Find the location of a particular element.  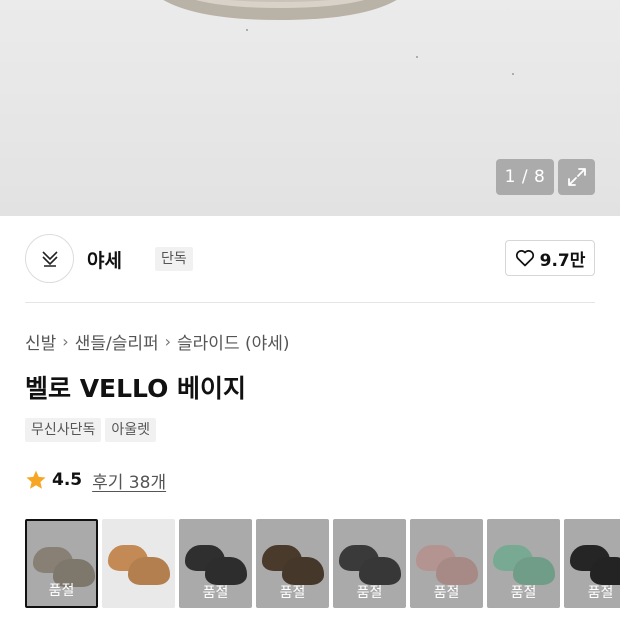

heart-icon is located at coordinates (524, 258).